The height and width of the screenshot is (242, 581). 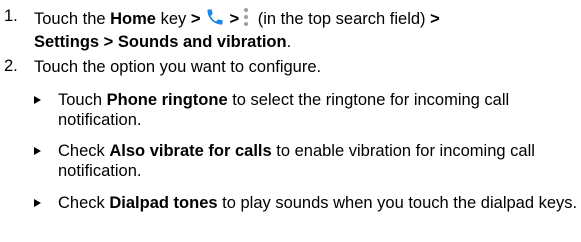 I want to click on option-also-vibrate-for-calls: Also vibrate for calls, so click(x=190, y=151).